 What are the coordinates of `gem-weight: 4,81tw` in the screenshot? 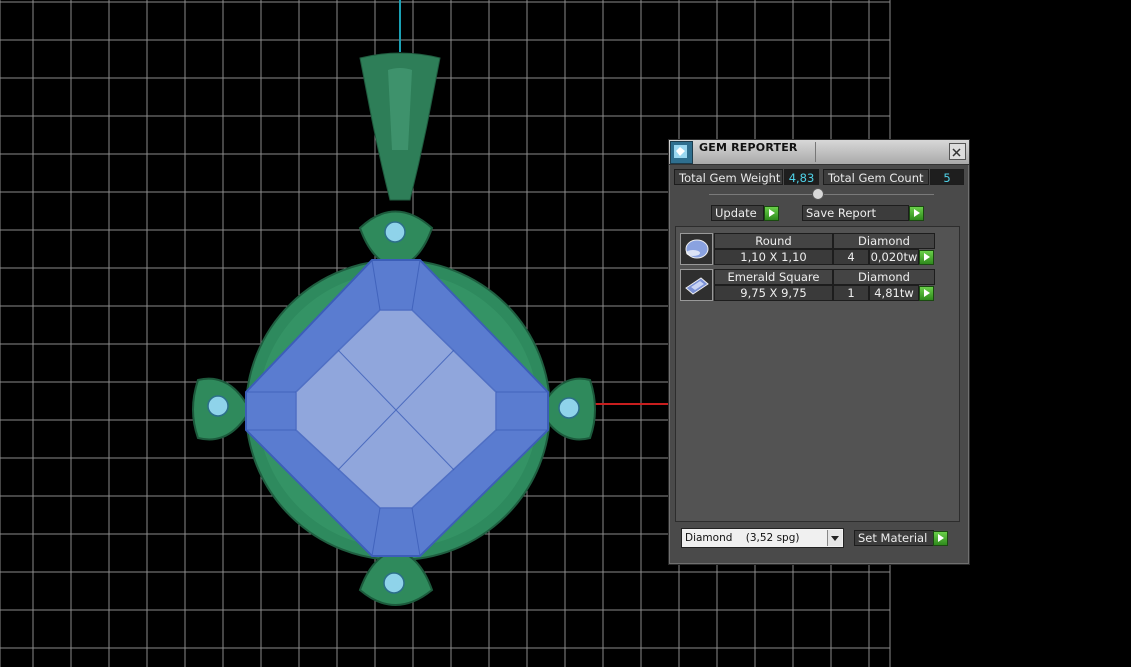 It's located at (894, 293).